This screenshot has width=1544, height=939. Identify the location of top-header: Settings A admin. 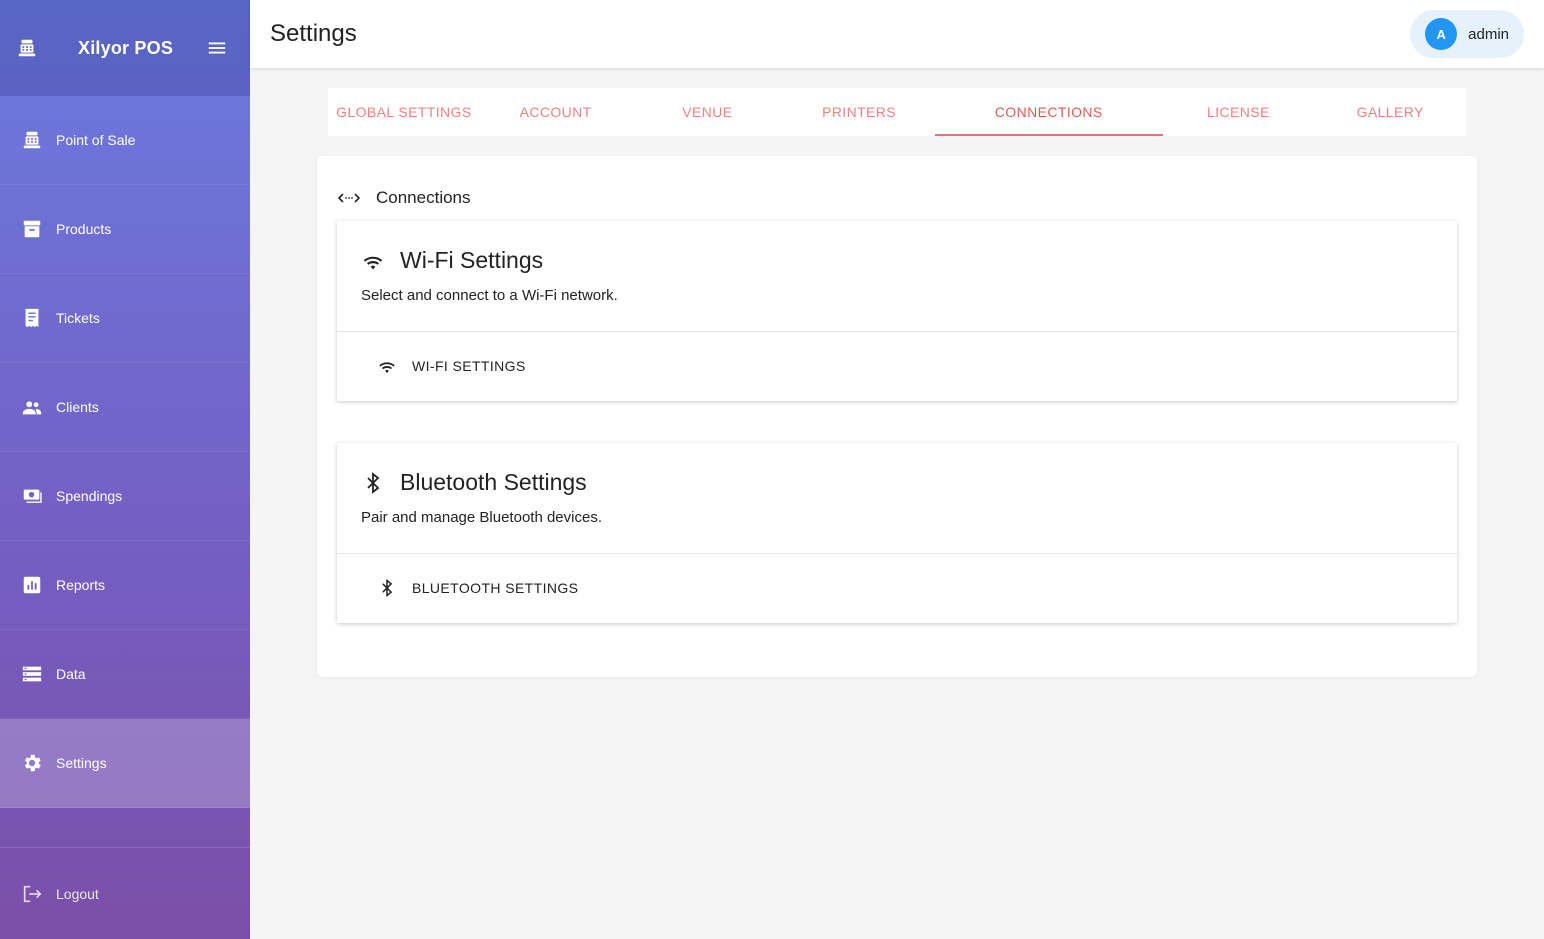
(897, 34).